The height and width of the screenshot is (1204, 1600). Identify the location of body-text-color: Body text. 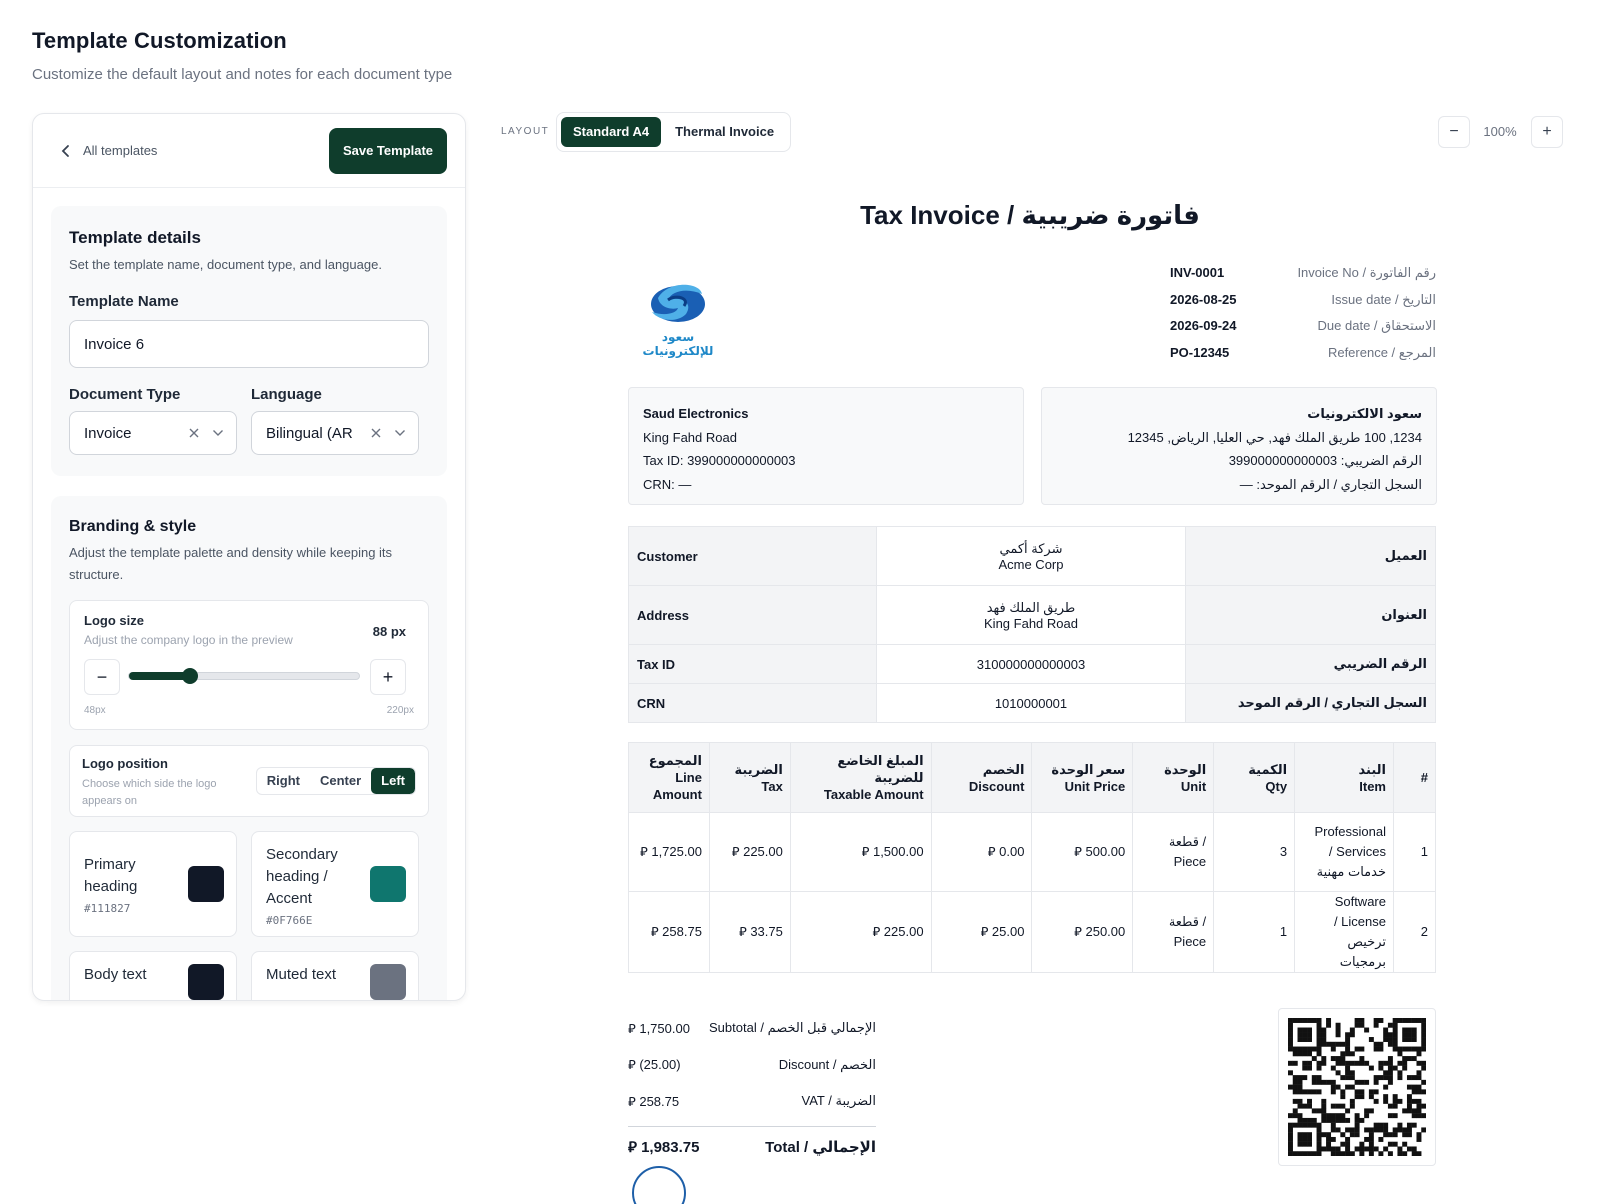
(153, 975).